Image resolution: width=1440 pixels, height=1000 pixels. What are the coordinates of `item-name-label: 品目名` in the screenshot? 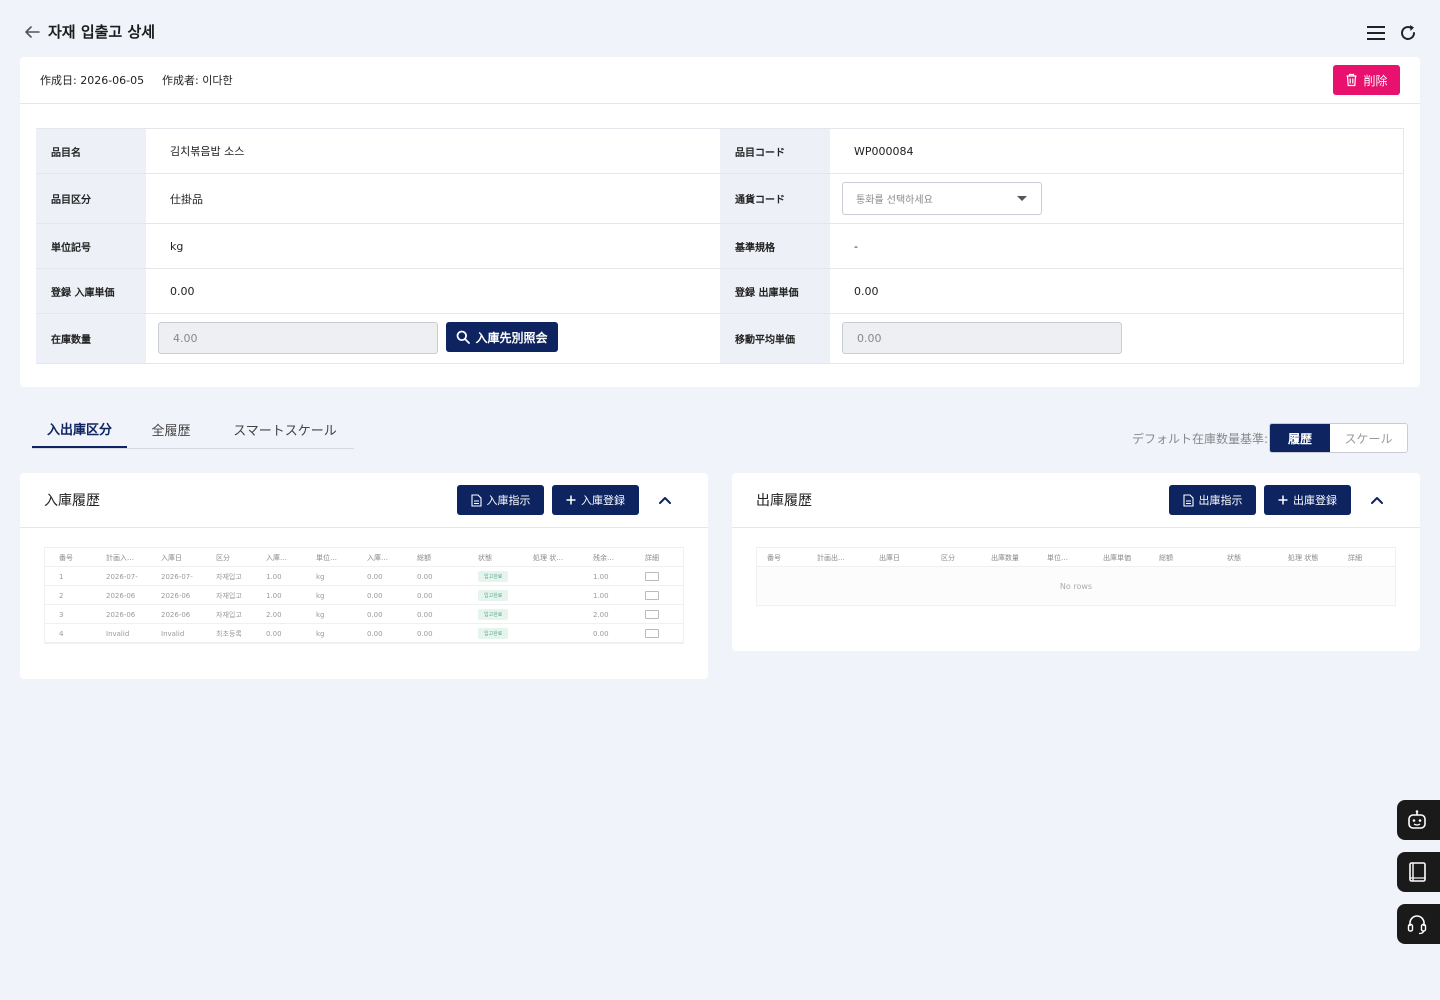 It's located at (91, 151).